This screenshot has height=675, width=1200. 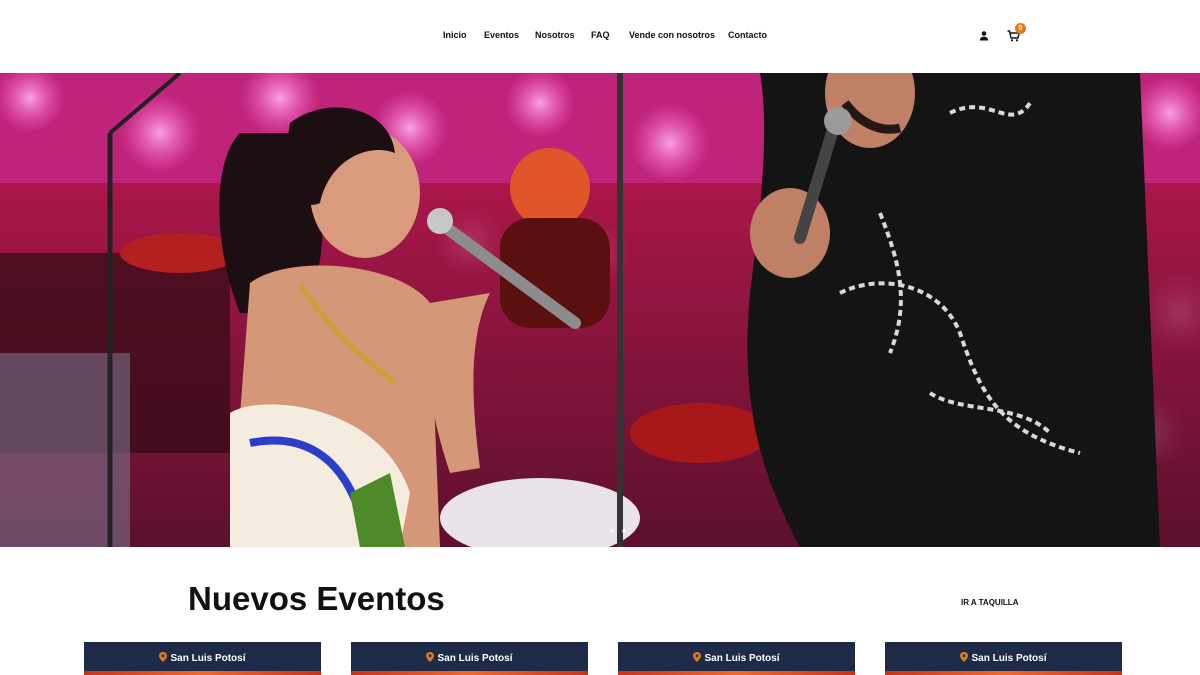 I want to click on section-title: Nuevos Eventos, so click(x=316, y=598).